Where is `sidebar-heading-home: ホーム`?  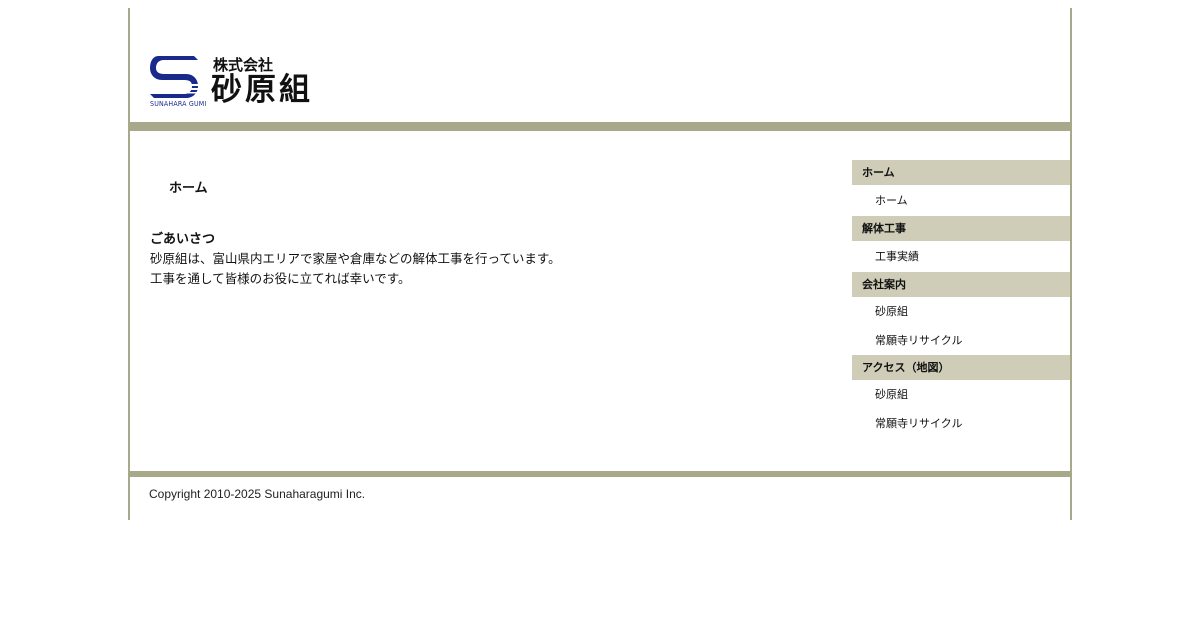 sidebar-heading-home: ホーム is located at coordinates (961, 172).